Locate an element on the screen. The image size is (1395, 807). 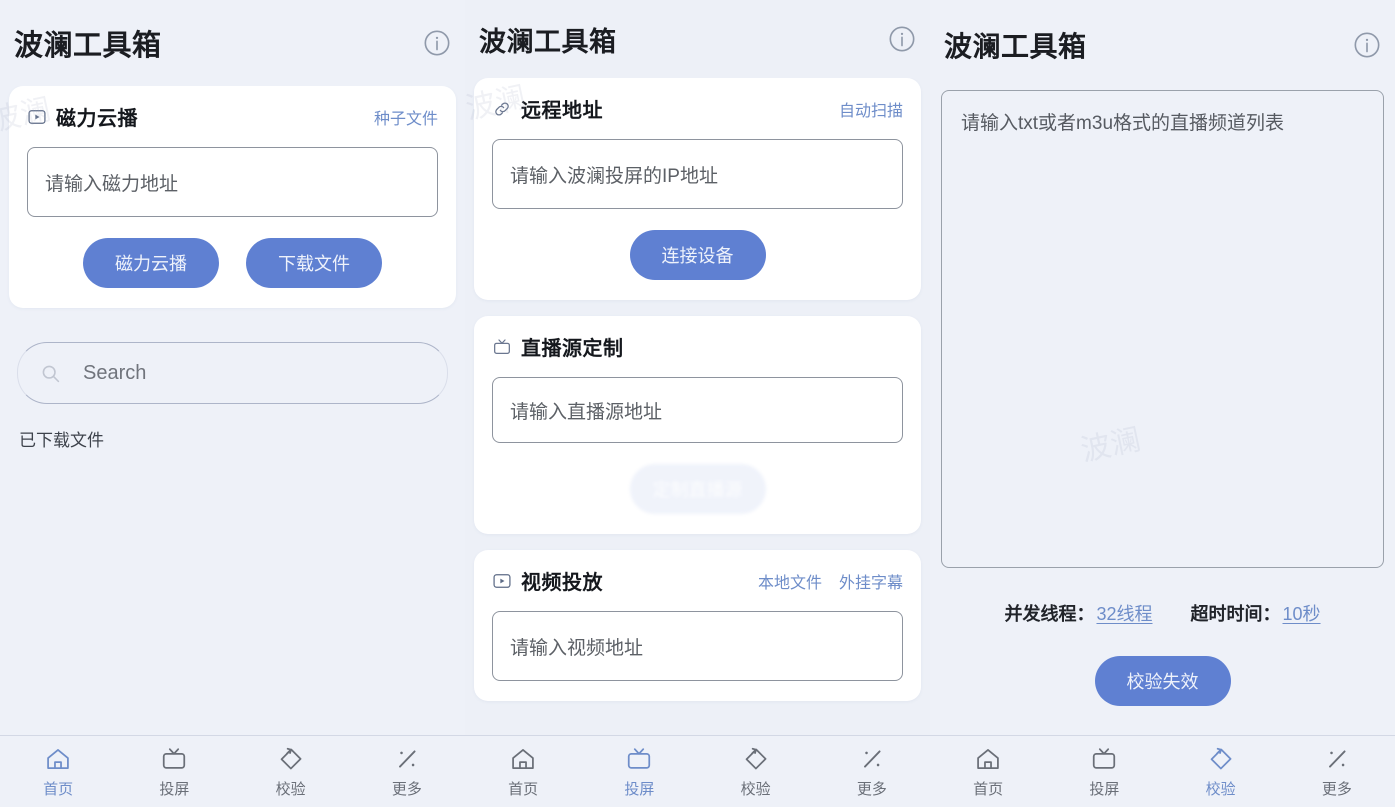
live-source-address-placeholder: 请输入直播源地址 is located at coordinates (586, 412).